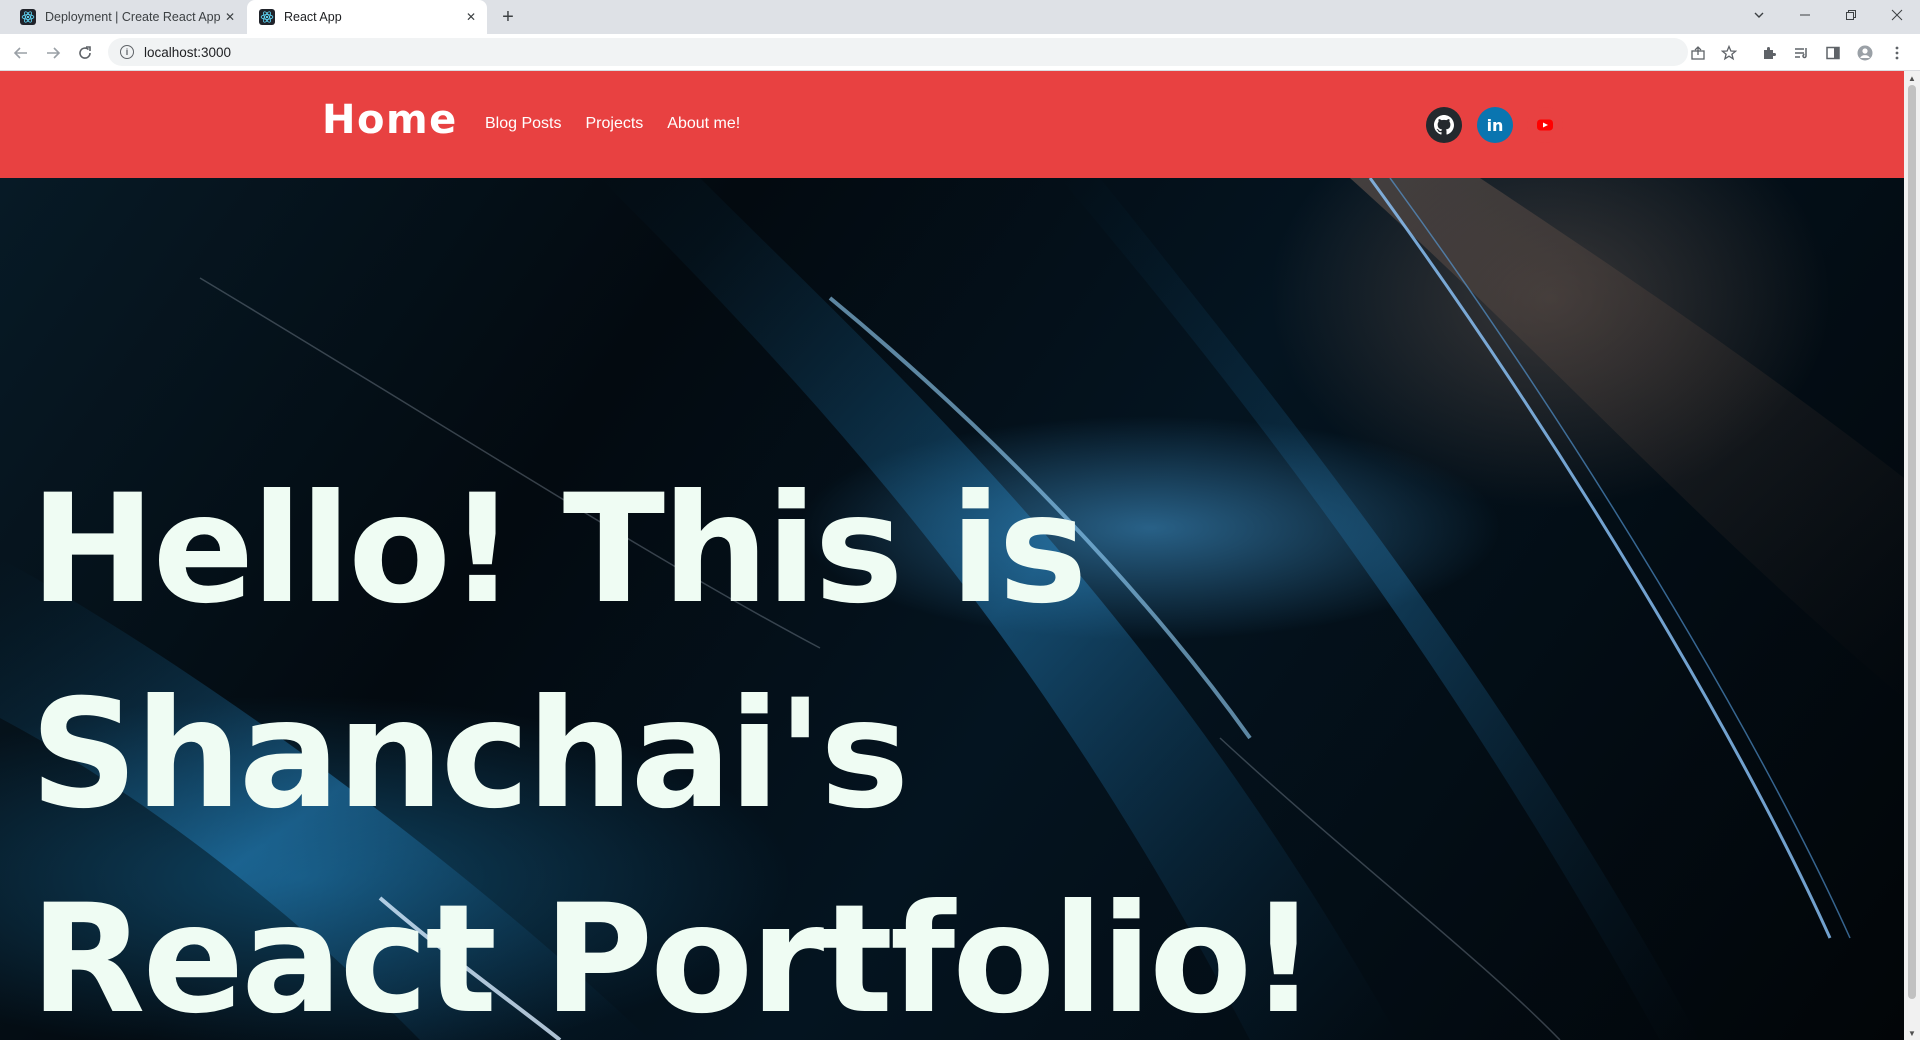 This screenshot has width=1920, height=1040. What do you see at coordinates (1769, 53) in the screenshot?
I see `extensions-icon` at bounding box center [1769, 53].